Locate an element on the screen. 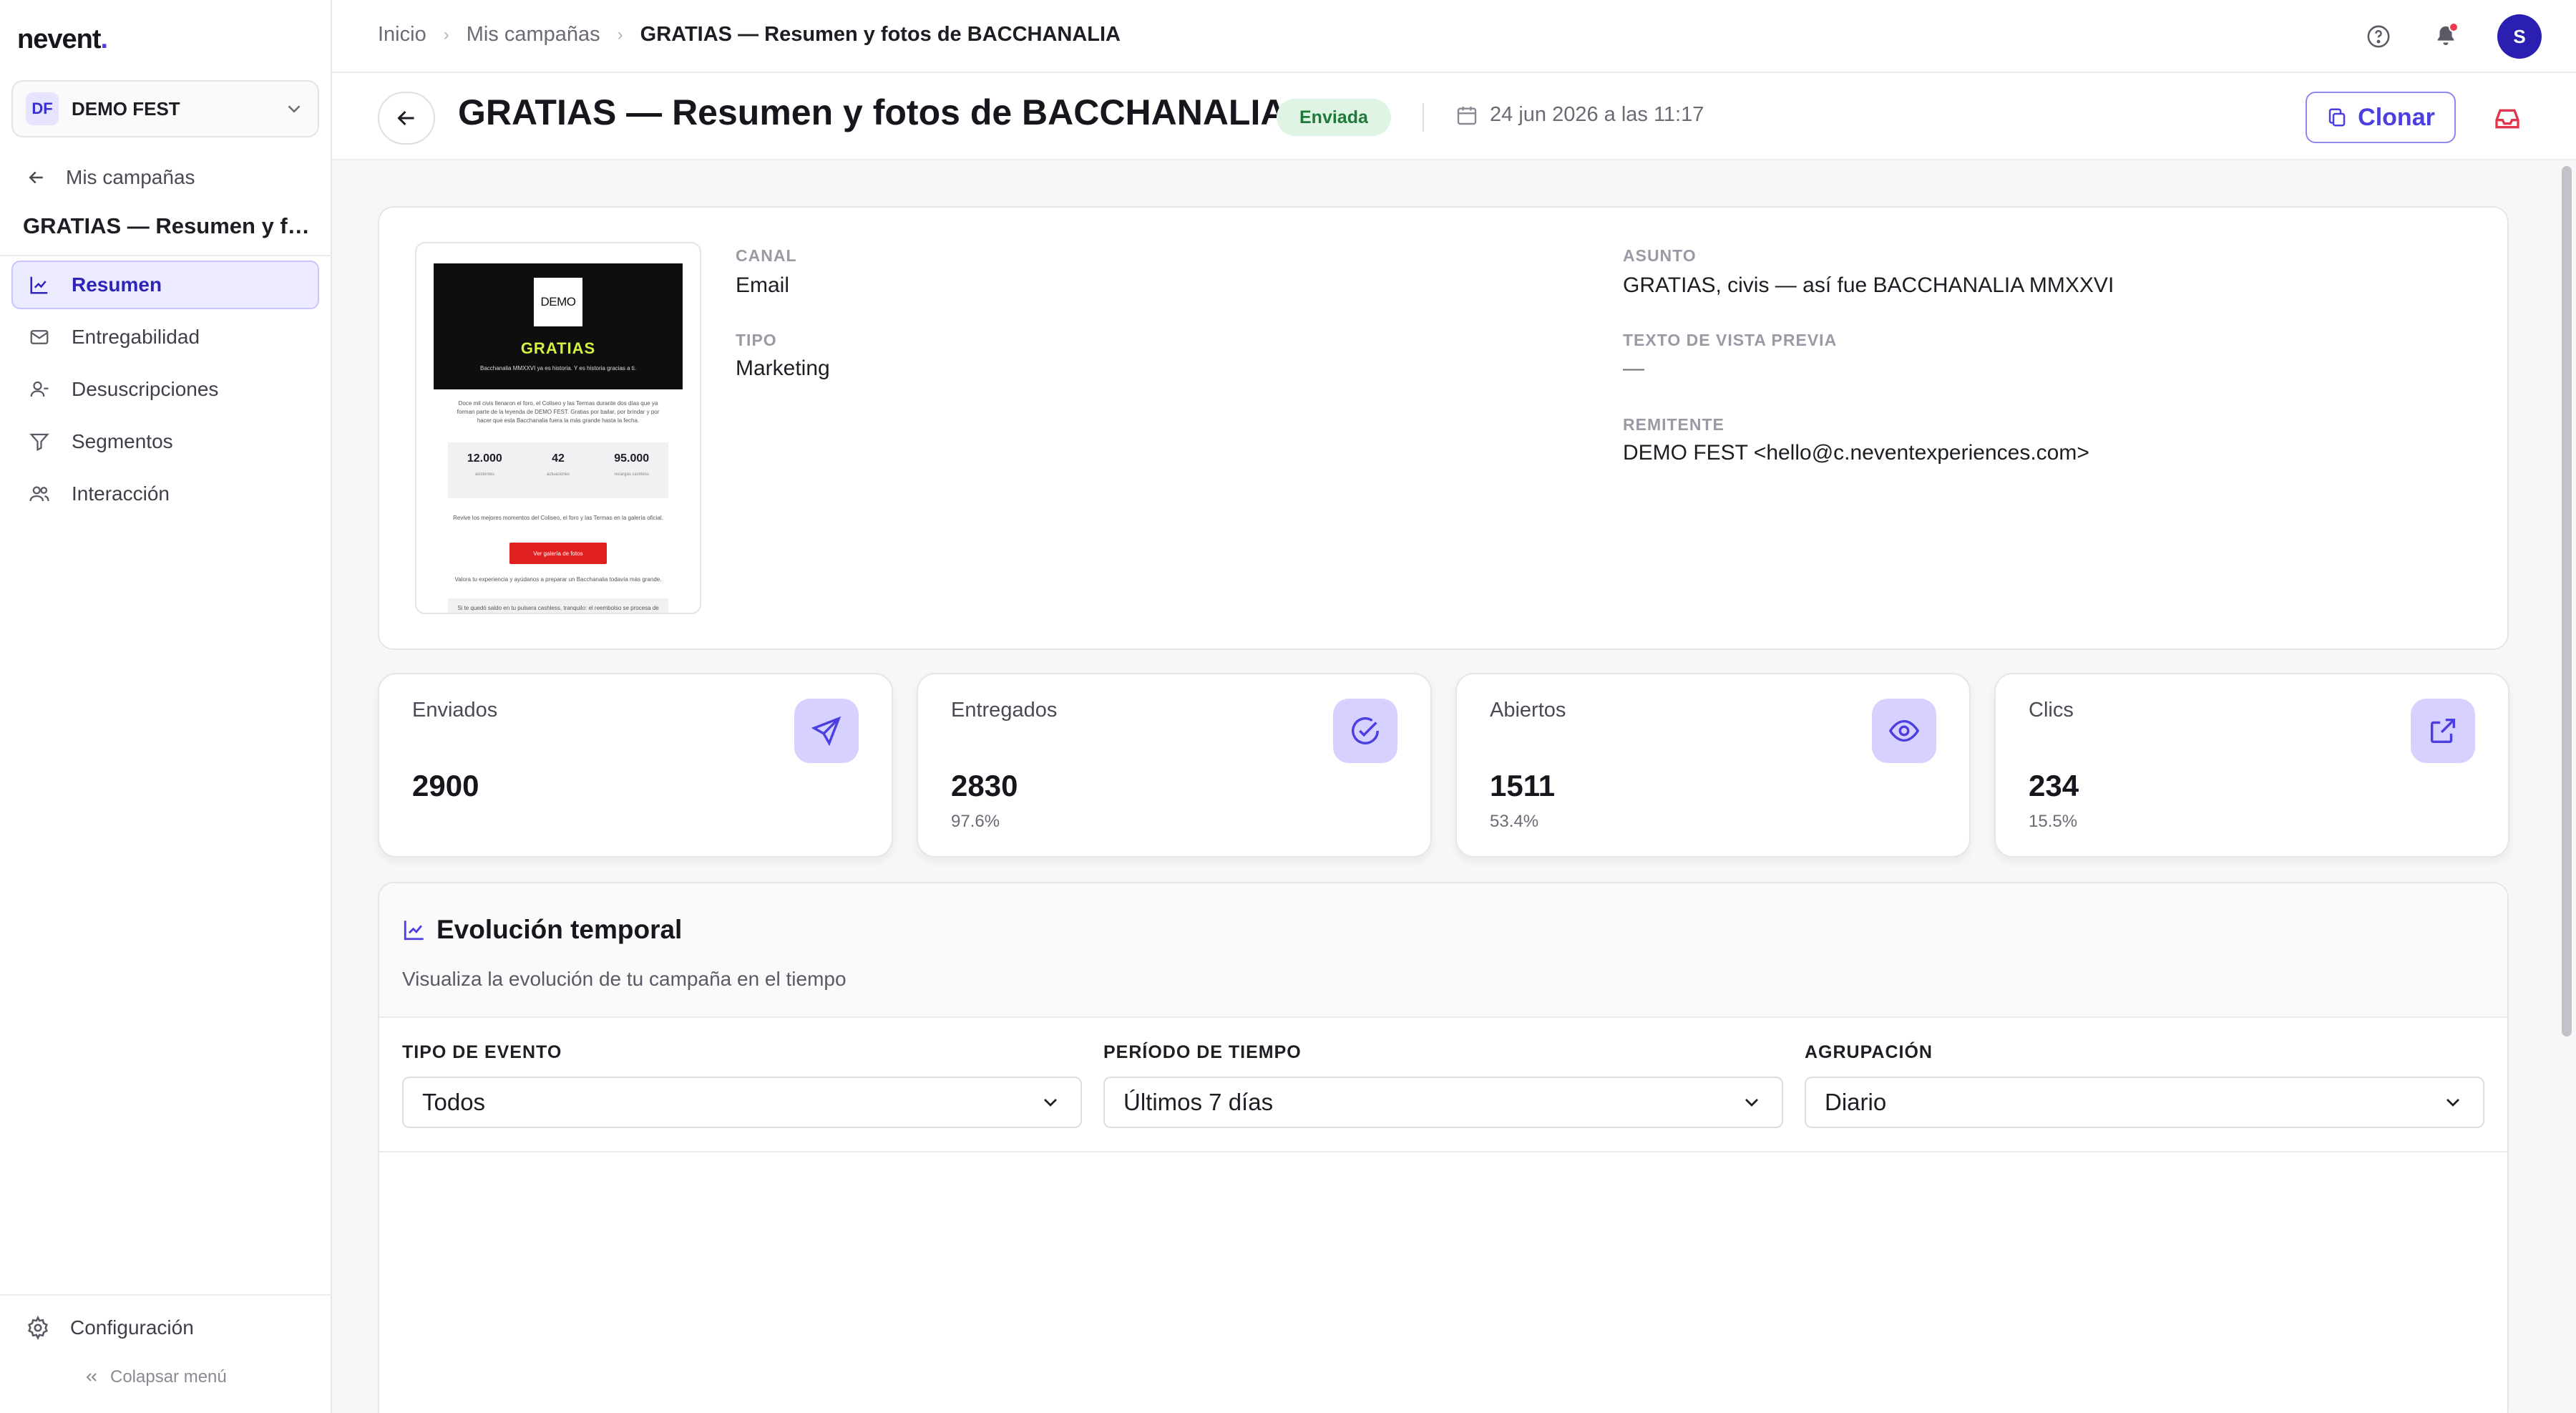 Image resolution: width=2576 pixels, height=1413 pixels. stat-value: 2900 is located at coordinates (445, 785).